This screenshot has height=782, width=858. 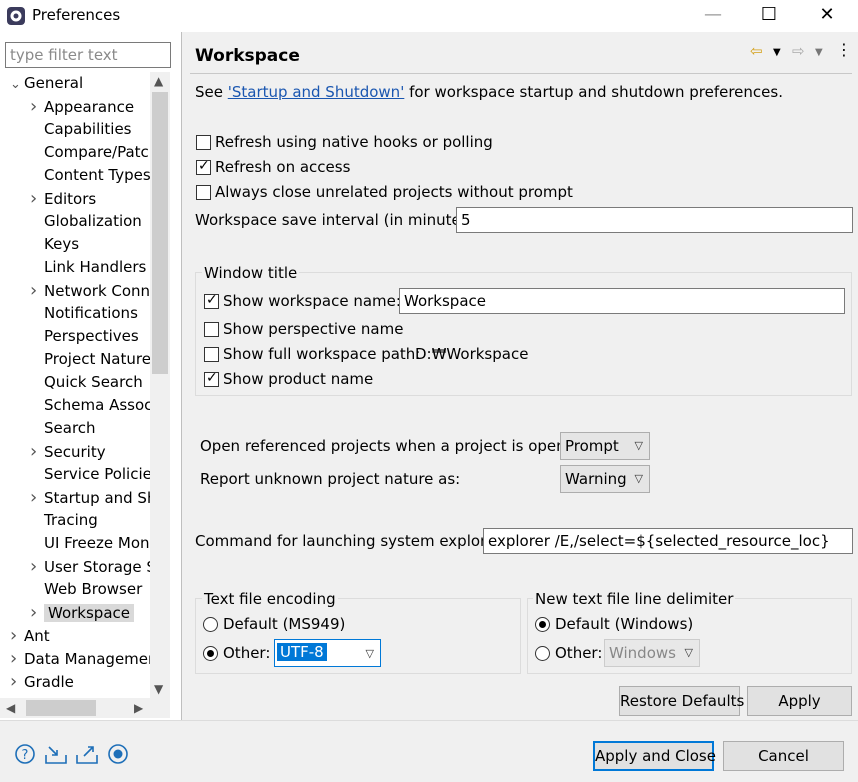 What do you see at coordinates (688, 652) in the screenshot?
I see `chevron-down-icon: ▽` at bounding box center [688, 652].